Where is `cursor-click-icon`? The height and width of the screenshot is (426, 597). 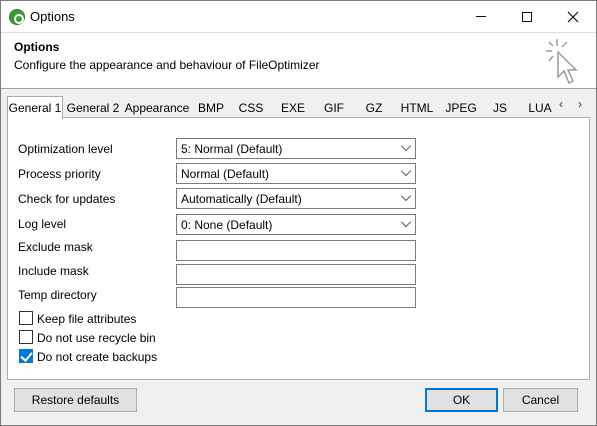
cursor-click-icon is located at coordinates (562, 62).